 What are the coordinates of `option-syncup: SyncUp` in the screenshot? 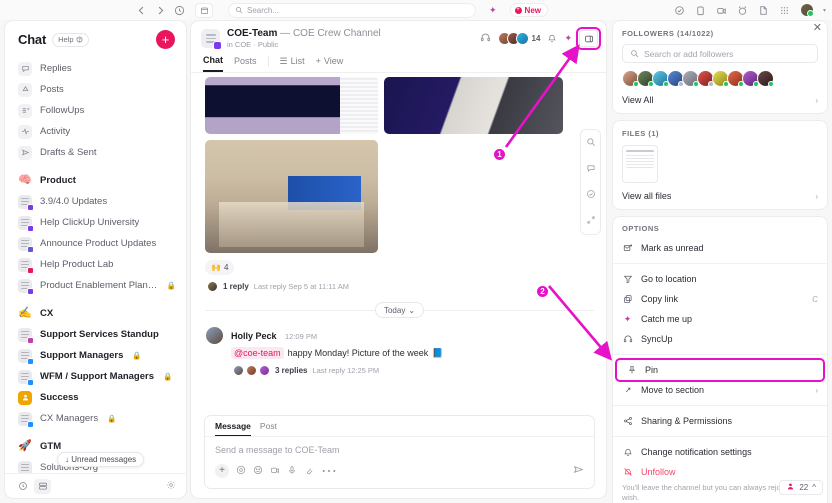 It's located at (720, 339).